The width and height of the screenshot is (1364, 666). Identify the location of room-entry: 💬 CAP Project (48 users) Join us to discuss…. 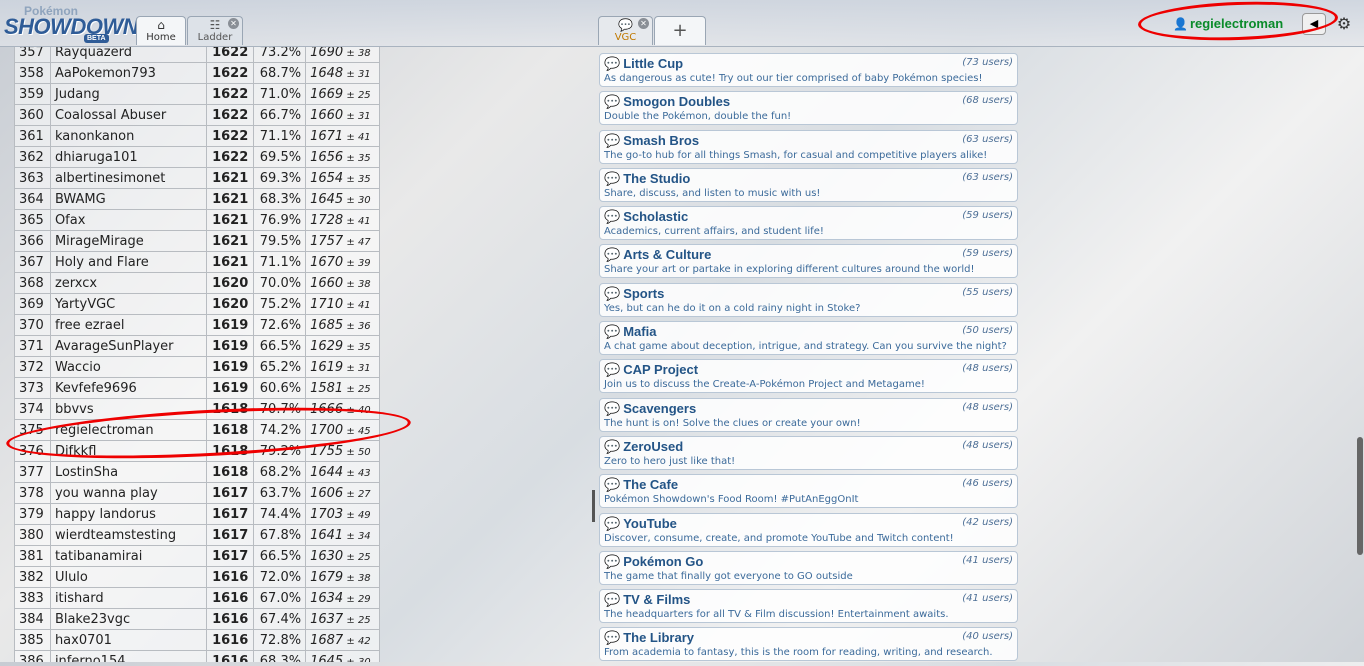
(808, 376).